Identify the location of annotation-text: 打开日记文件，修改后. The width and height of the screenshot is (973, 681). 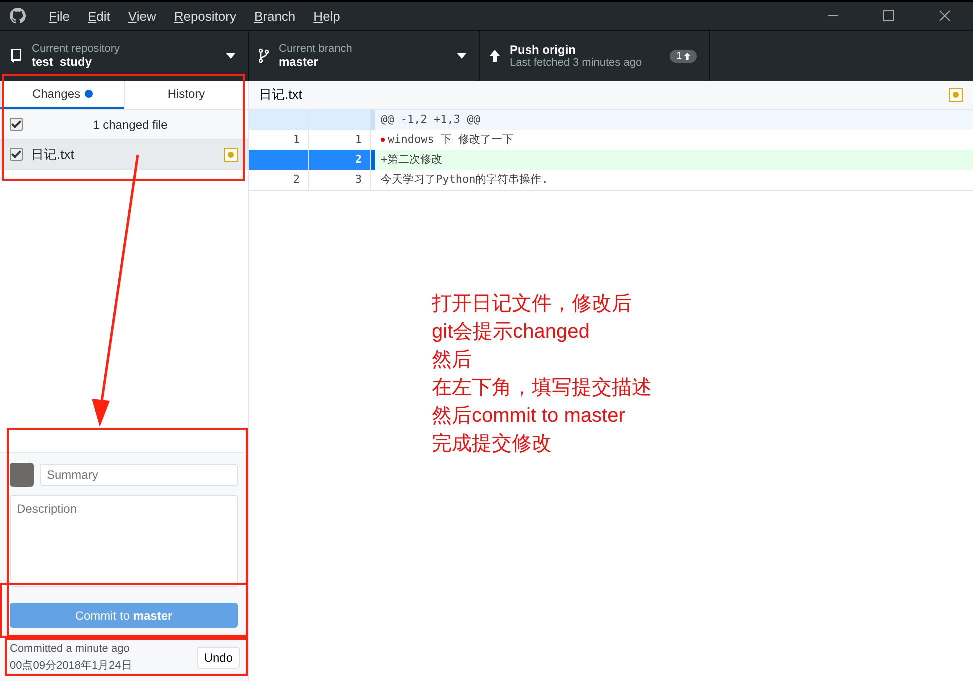
(532, 304).